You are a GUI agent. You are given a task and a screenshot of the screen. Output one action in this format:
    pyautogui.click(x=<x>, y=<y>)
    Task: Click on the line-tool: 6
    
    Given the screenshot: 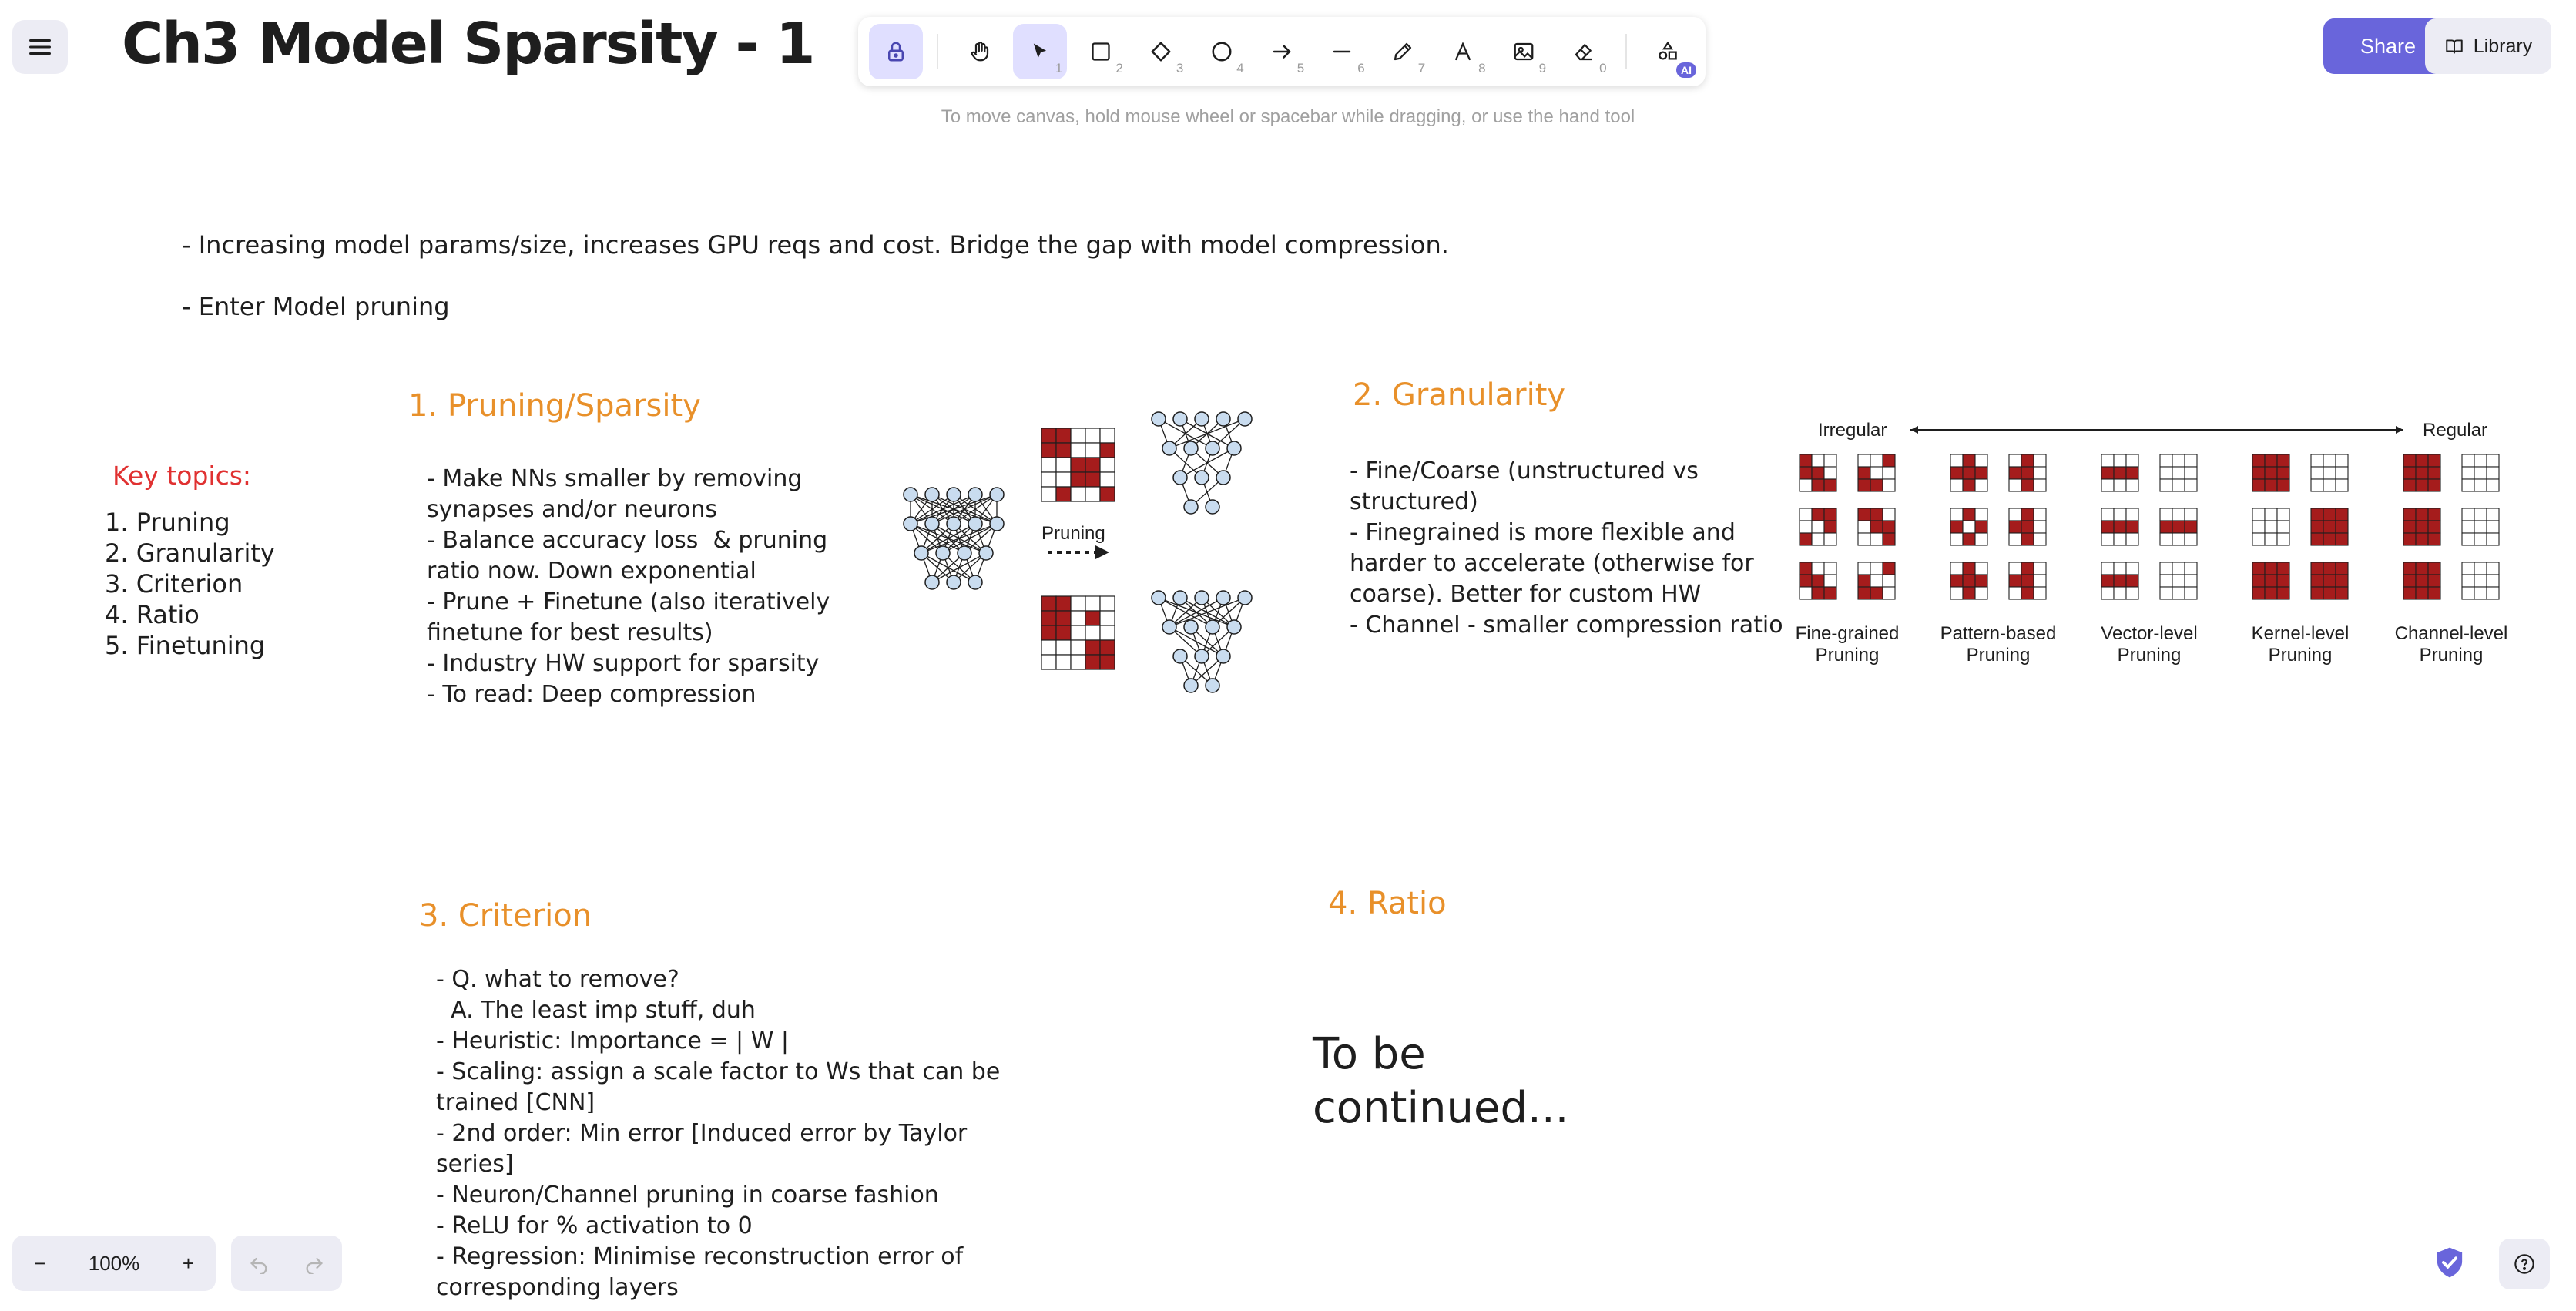 What is the action you would take?
    pyautogui.click(x=1342, y=51)
    